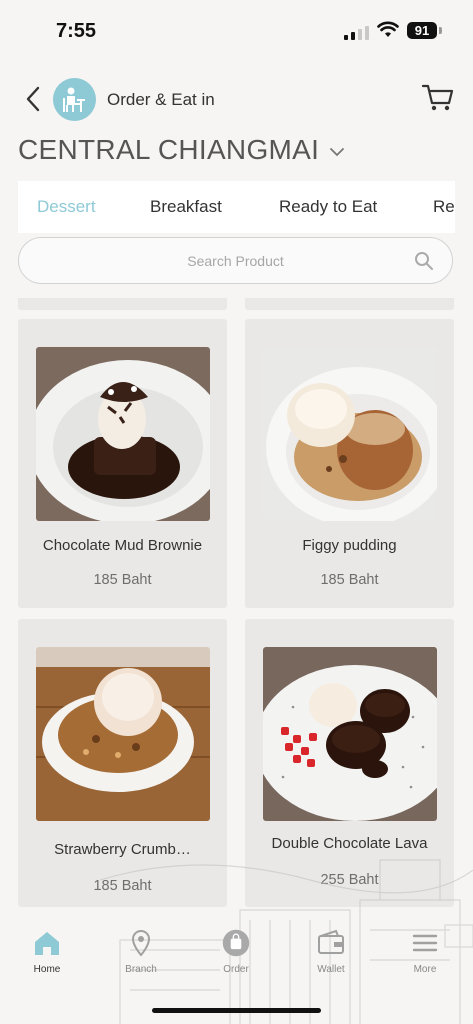 Image resolution: width=473 pixels, height=1024 pixels. I want to click on tab-order: Order, so click(236, 951).